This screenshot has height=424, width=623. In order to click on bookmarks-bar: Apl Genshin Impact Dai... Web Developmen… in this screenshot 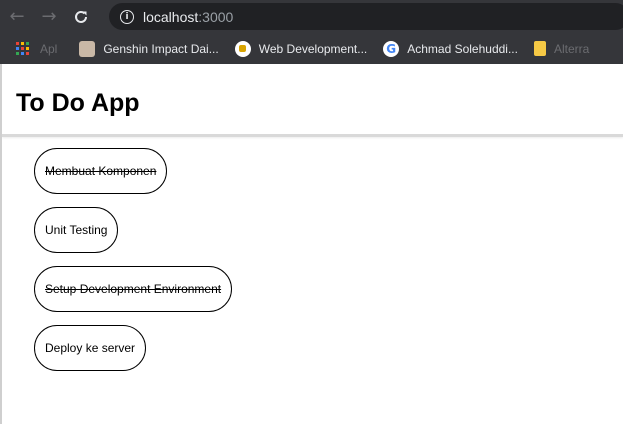, I will do `click(311, 48)`.